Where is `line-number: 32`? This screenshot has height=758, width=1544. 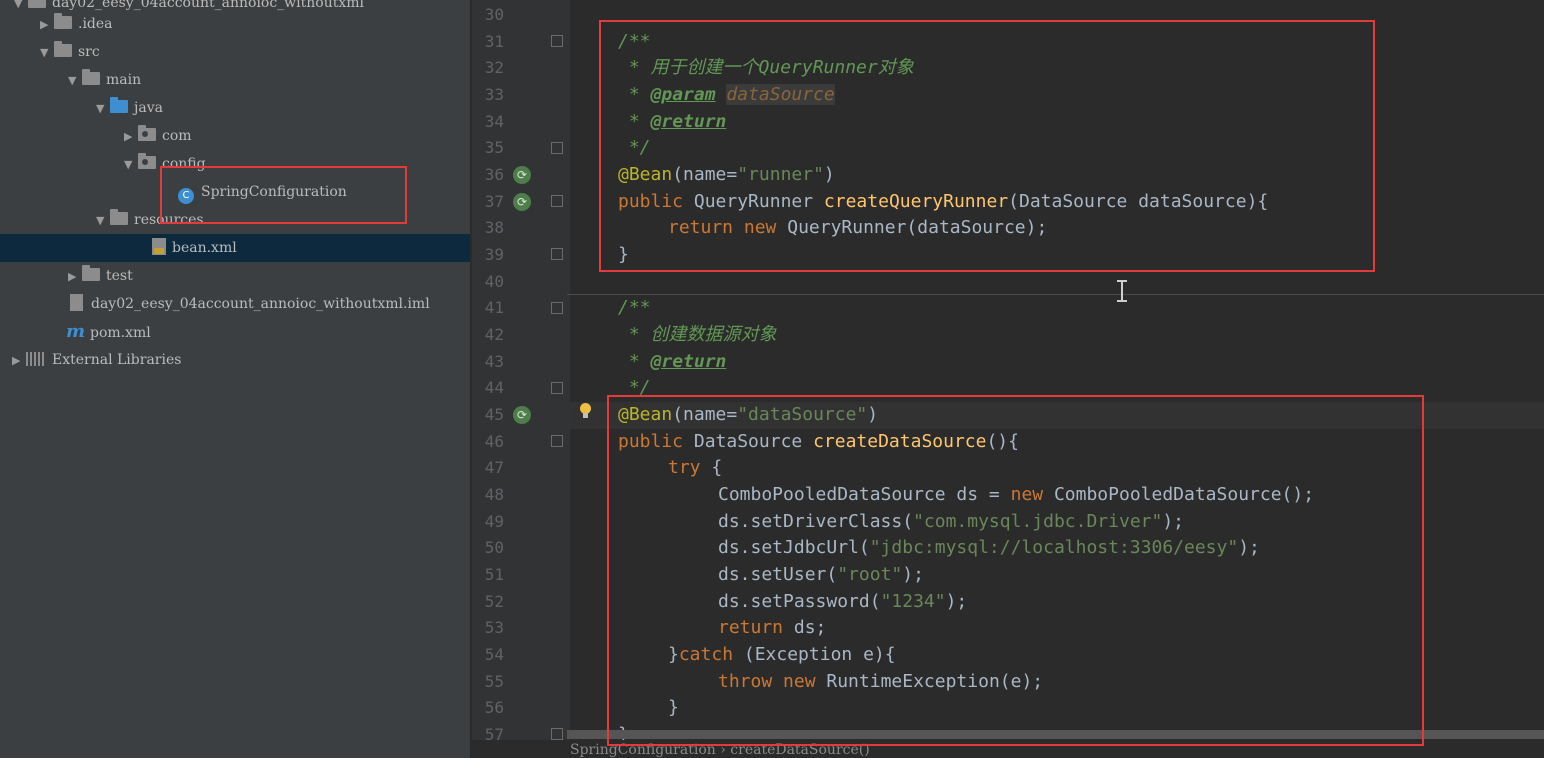
line-number: 32 is located at coordinates (494, 67).